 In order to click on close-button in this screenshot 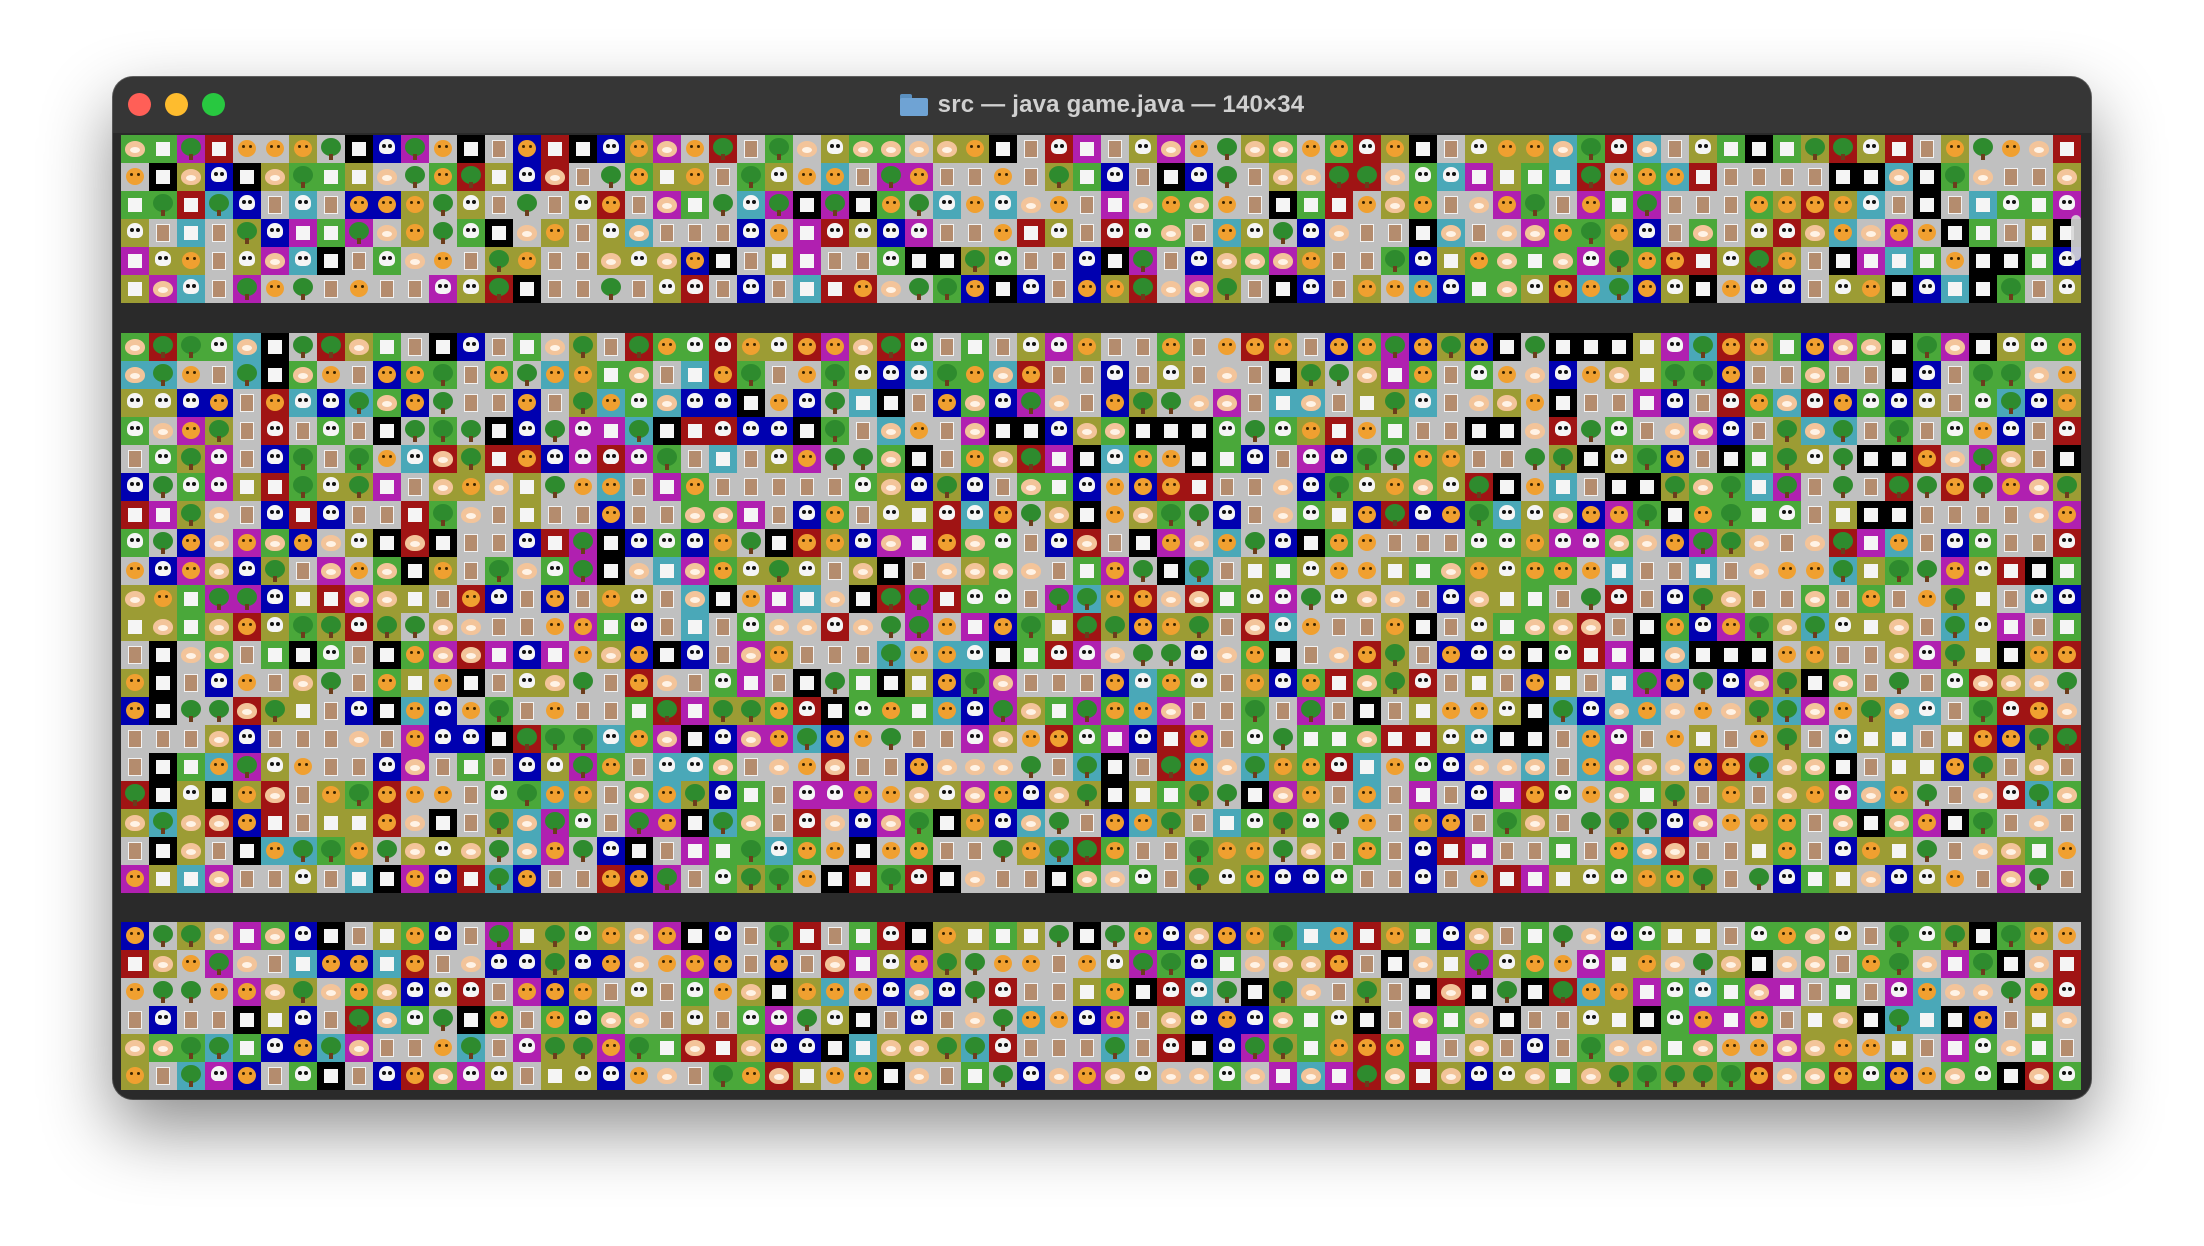, I will do `click(139, 104)`.